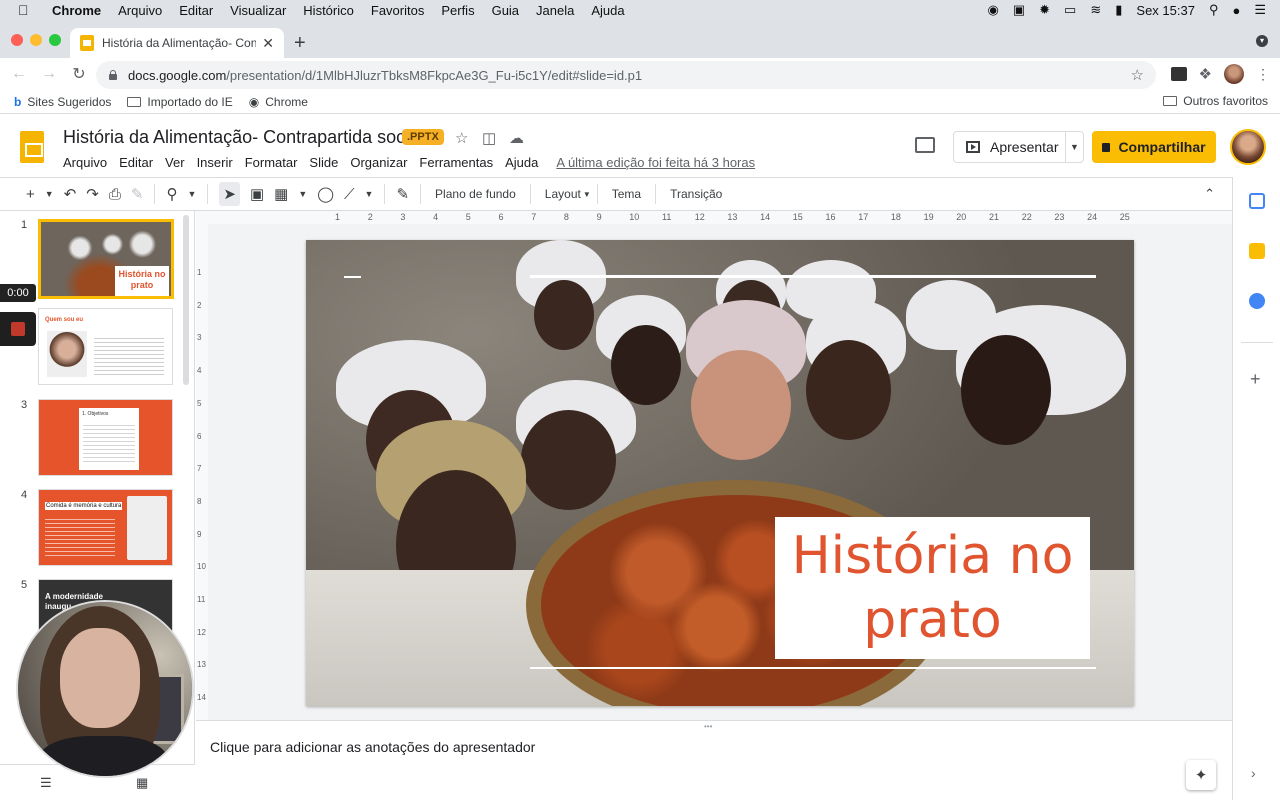 This screenshot has width=1280, height=800. Describe the element at coordinates (1165, 10) in the screenshot. I see `clock: Sex 15:37` at that location.